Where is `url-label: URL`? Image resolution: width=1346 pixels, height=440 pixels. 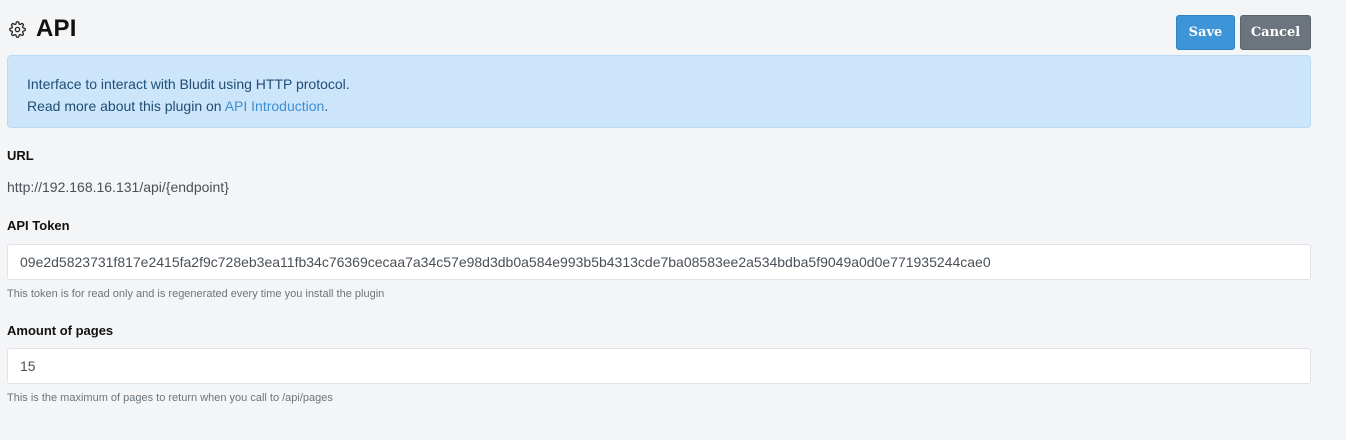 url-label: URL is located at coordinates (20, 155).